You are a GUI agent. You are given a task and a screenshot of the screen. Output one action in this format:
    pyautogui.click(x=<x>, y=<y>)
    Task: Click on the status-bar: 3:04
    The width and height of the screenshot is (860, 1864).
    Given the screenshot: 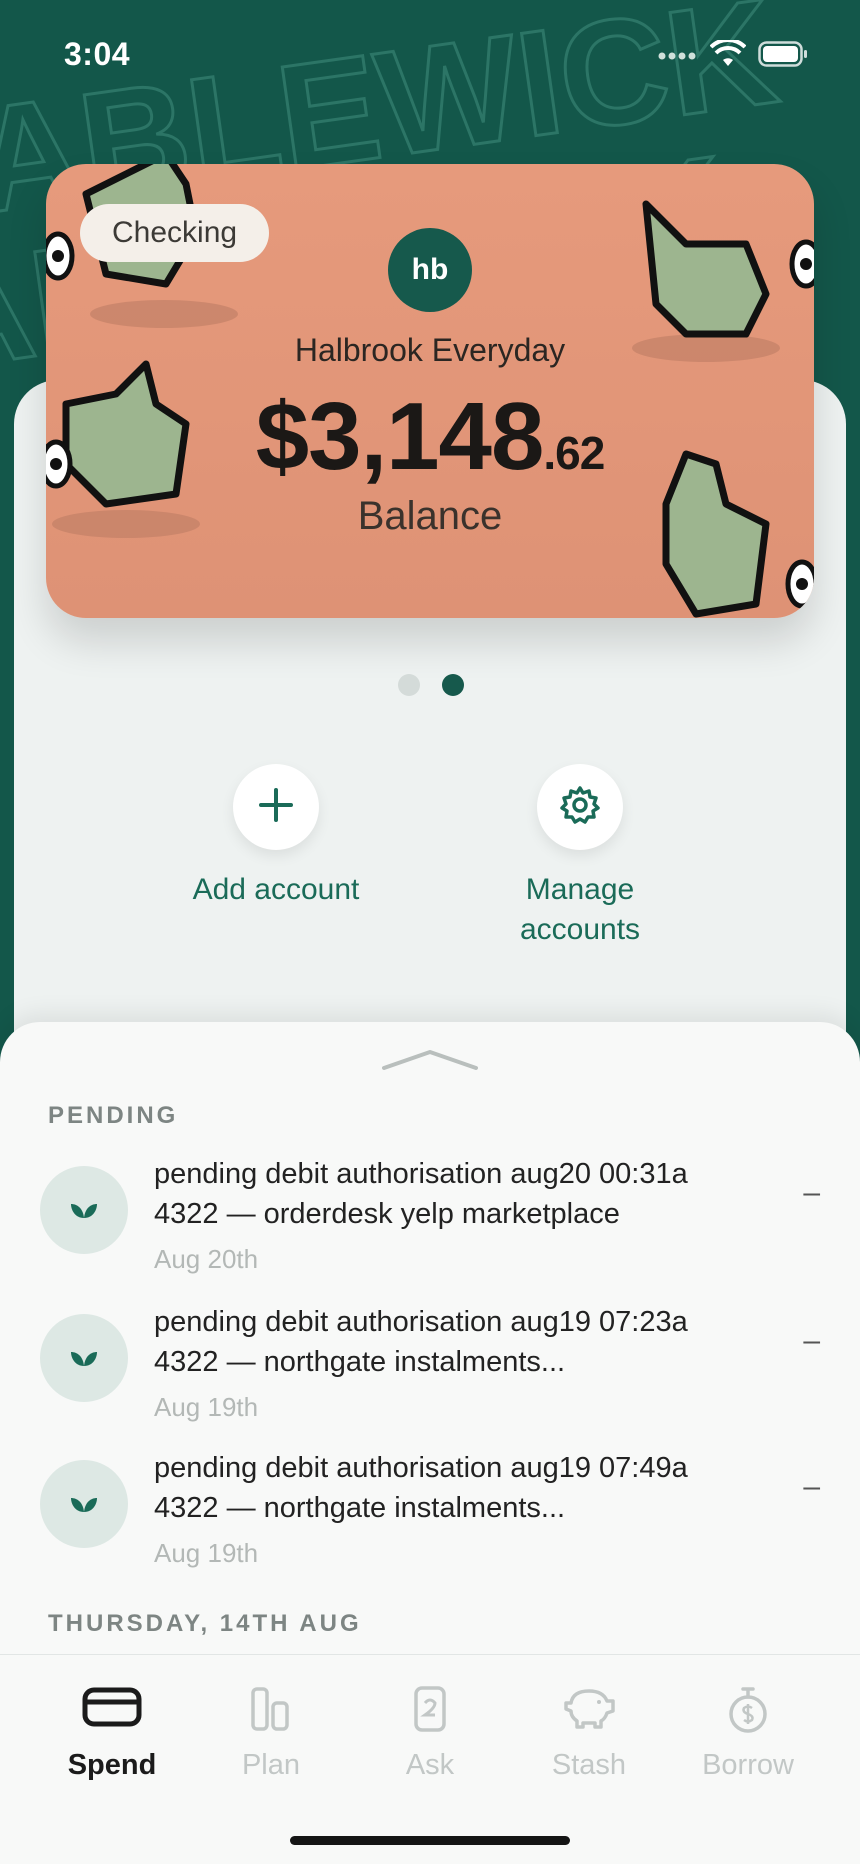 What is the action you would take?
    pyautogui.click(x=430, y=55)
    